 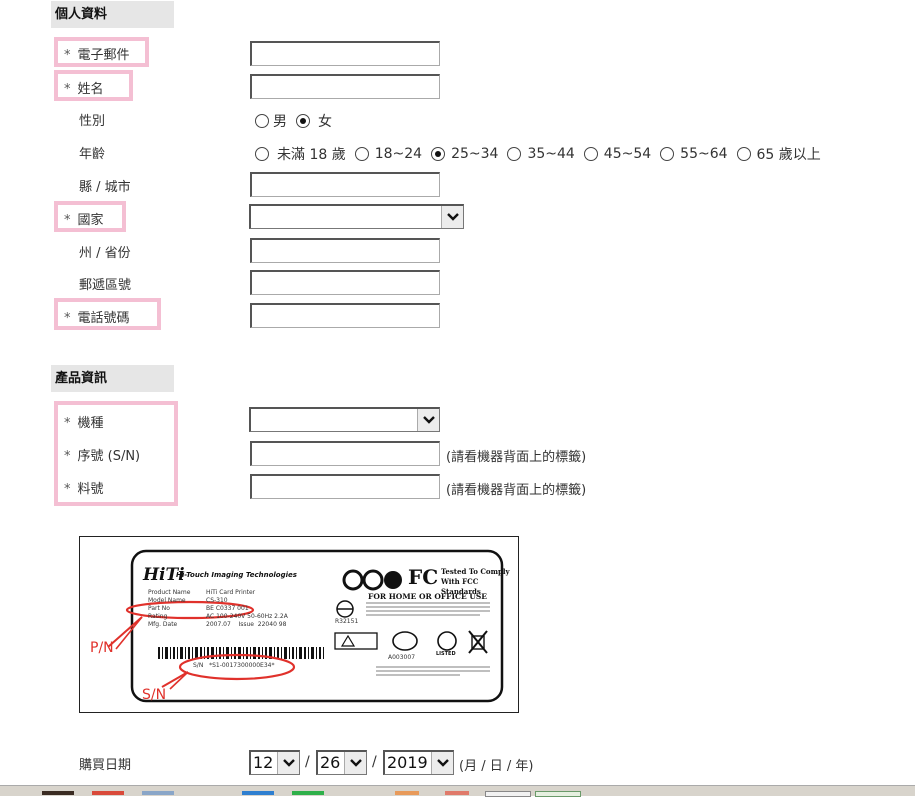 I want to click on serial-number-field, so click(x=345, y=453).